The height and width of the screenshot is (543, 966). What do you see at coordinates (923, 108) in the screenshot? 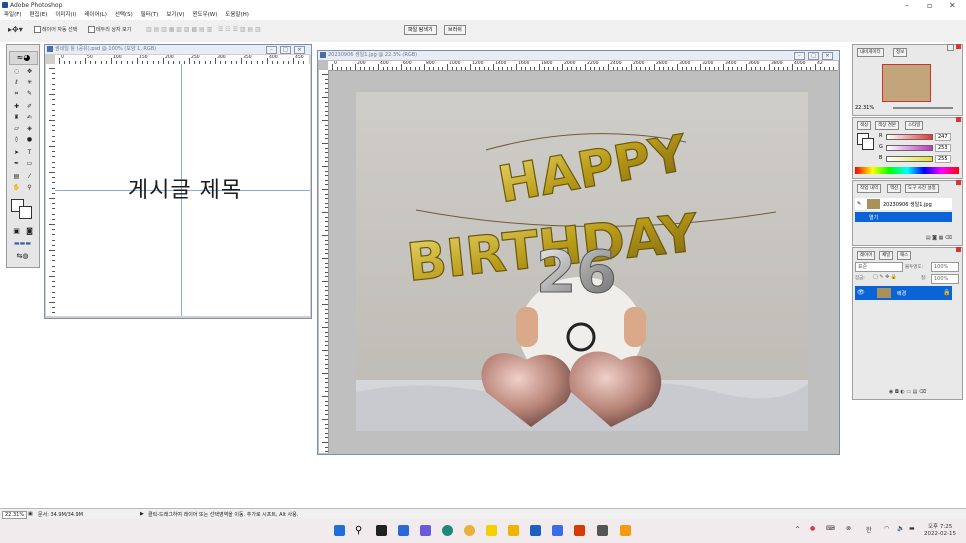
I see `navigator-zoom-slider` at bounding box center [923, 108].